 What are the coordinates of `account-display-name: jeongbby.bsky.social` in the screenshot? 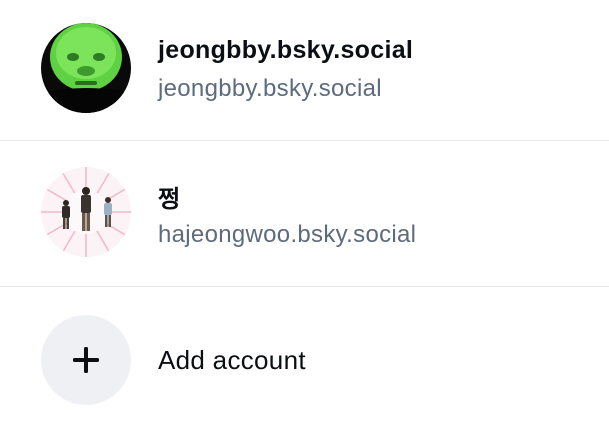 It's located at (286, 50).